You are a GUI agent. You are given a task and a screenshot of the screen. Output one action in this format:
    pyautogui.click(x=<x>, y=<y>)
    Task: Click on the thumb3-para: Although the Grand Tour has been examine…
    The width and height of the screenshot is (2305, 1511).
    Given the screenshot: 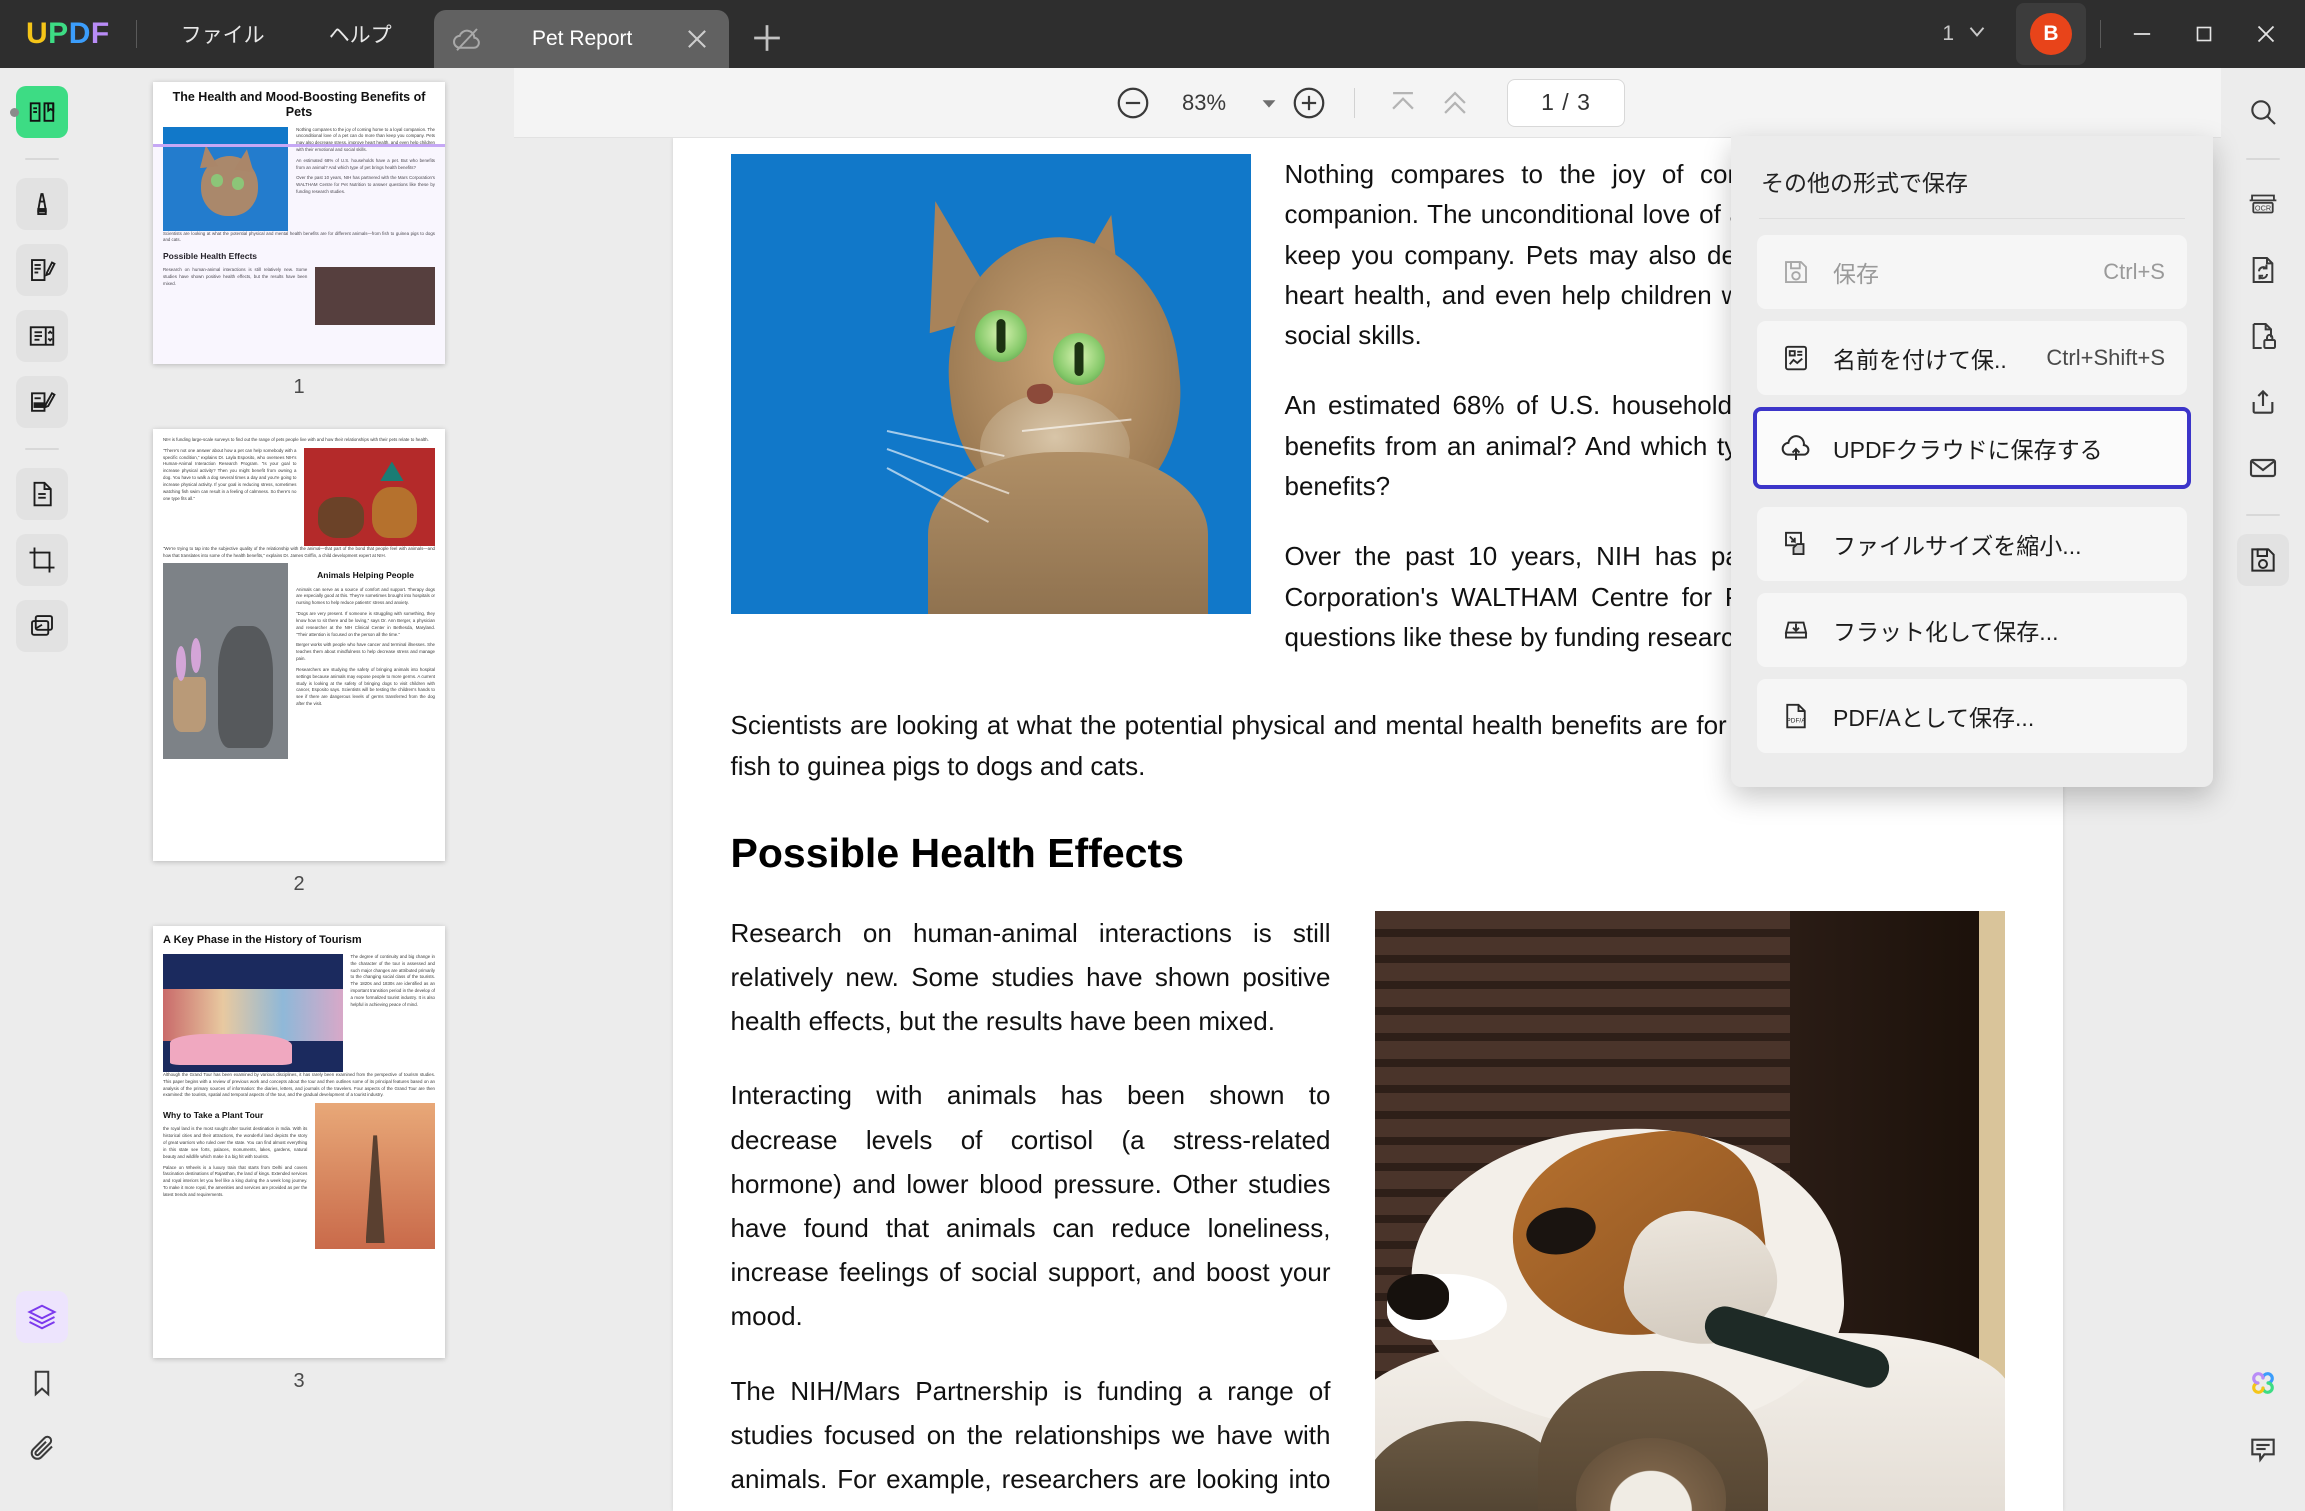 What is the action you would take?
    pyautogui.click(x=299, y=1084)
    